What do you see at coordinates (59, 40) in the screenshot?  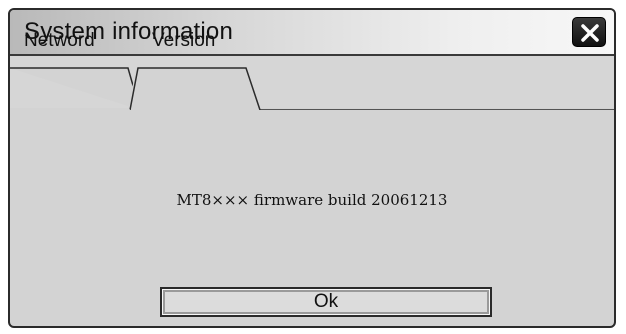 I see `tab-netword-label: Netword` at bounding box center [59, 40].